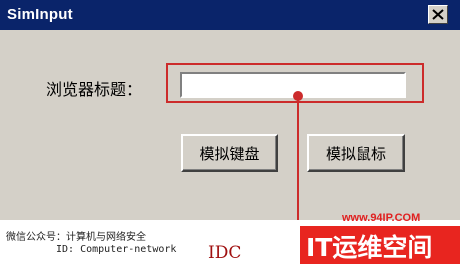 The height and width of the screenshot is (264, 460). I want to click on close-icon, so click(438, 14).